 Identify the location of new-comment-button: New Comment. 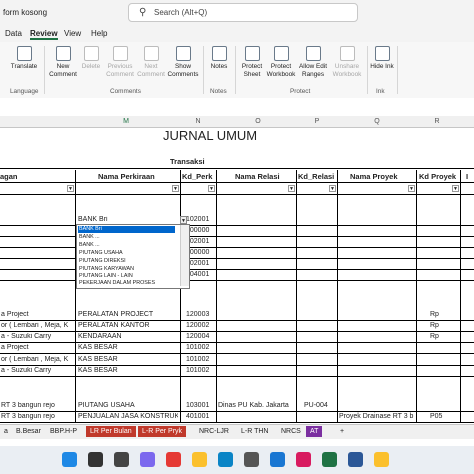
(63, 62).